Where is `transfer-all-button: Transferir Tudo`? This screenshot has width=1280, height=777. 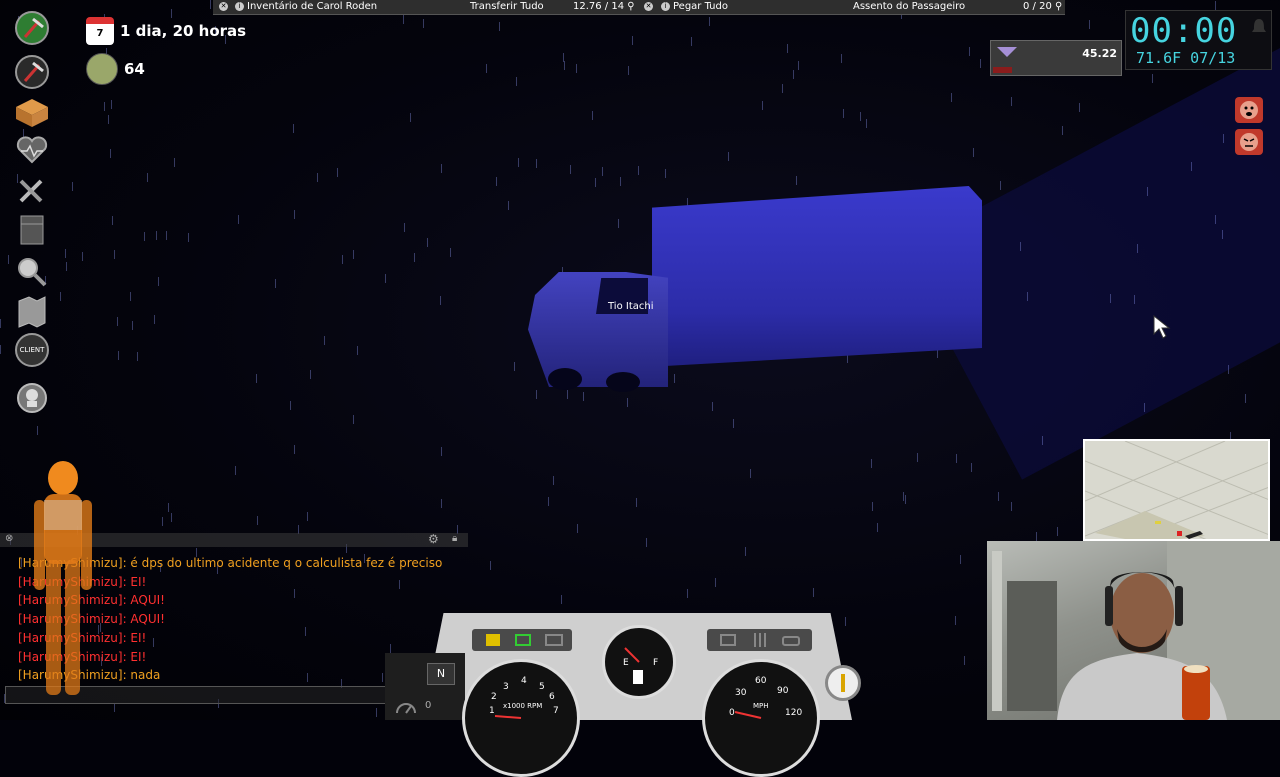 transfer-all-button: Transferir Tudo is located at coordinates (507, 6).